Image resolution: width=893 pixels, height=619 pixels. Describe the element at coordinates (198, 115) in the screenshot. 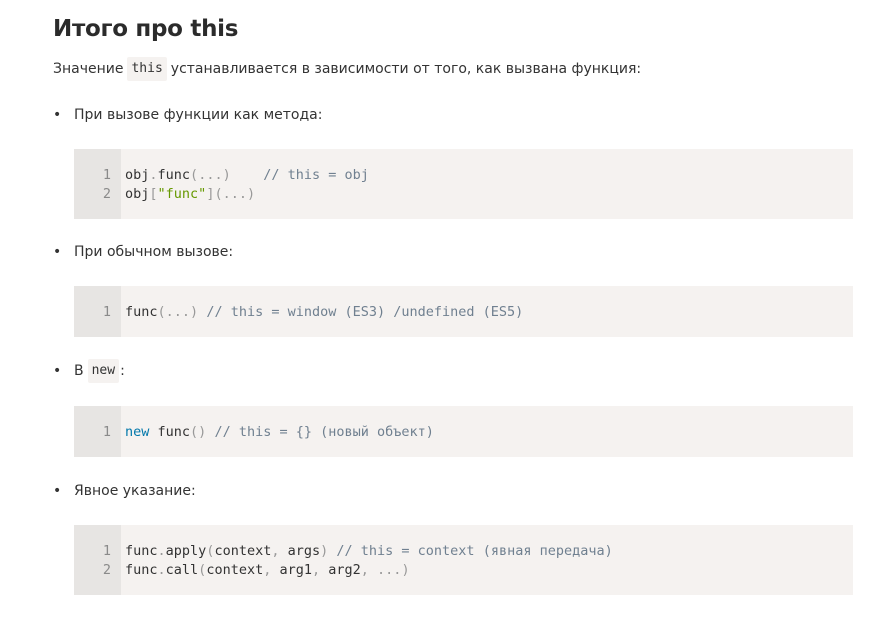

I see `bullet-text: При вызове функции как метода:` at that location.